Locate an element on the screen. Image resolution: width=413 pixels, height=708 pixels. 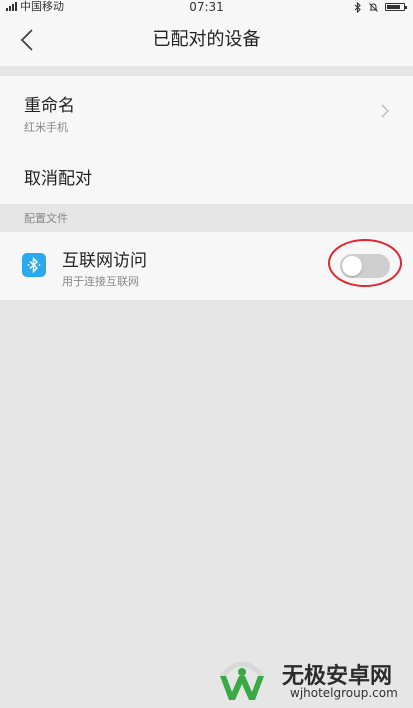
watermark-logo-icon is located at coordinates (242, 680).